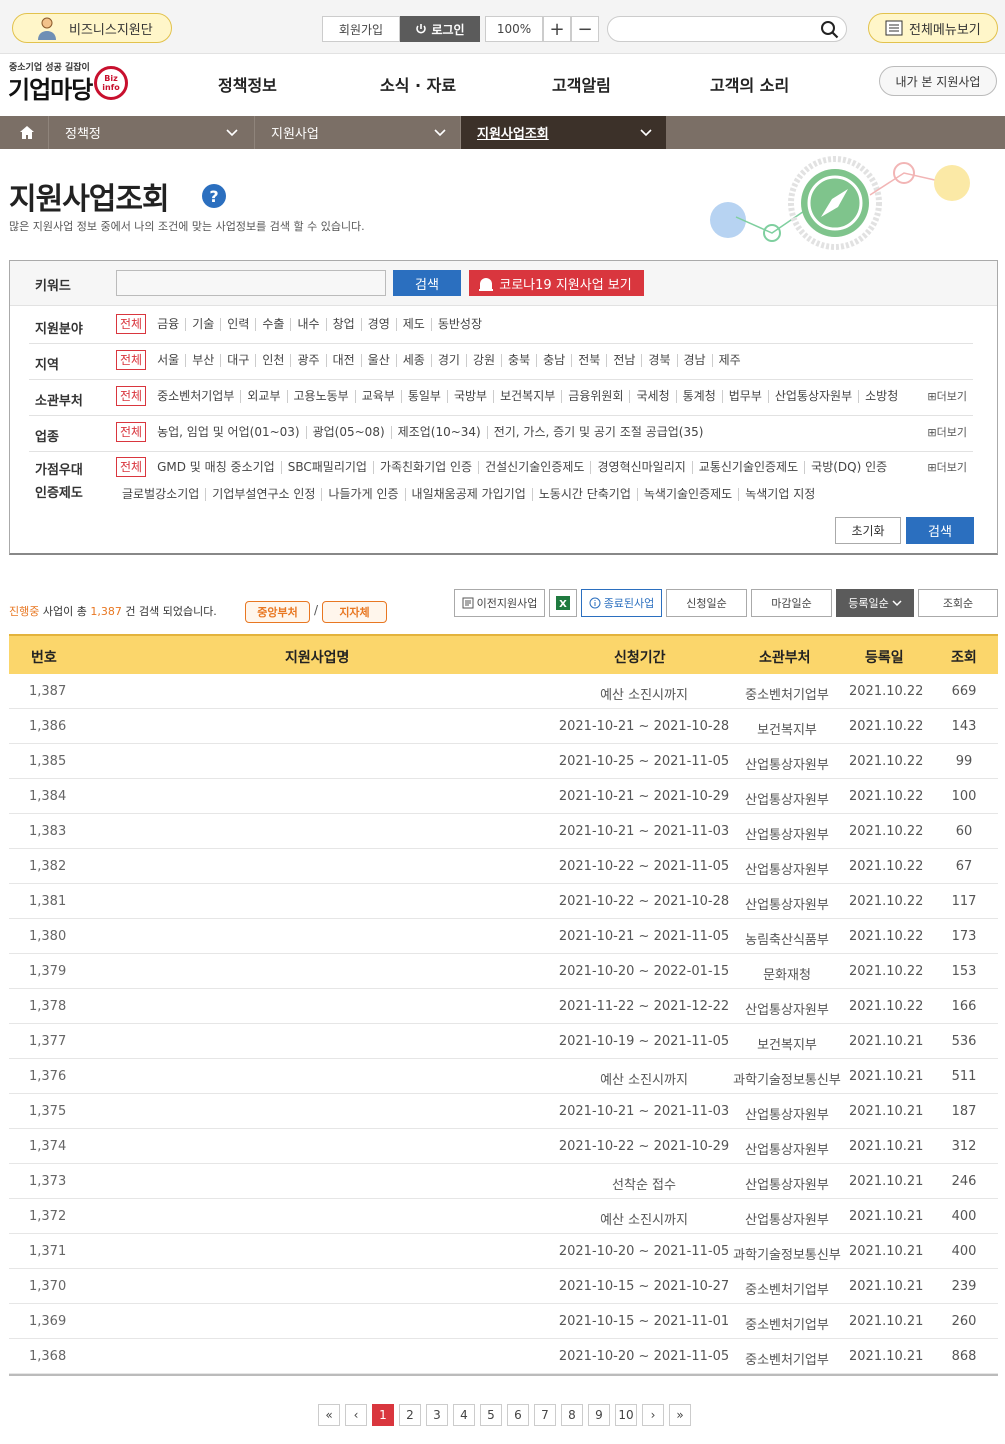  I want to click on first-page-button: «, so click(329, 1415).